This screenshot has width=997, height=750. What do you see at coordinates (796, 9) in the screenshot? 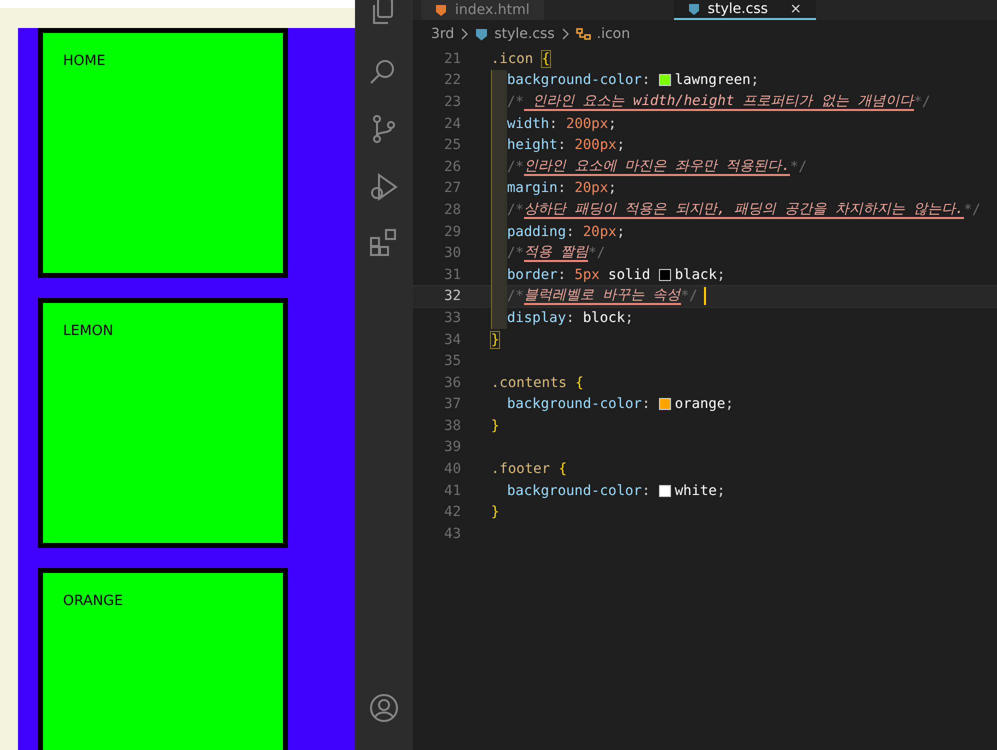
I see `close-button: ×` at bounding box center [796, 9].